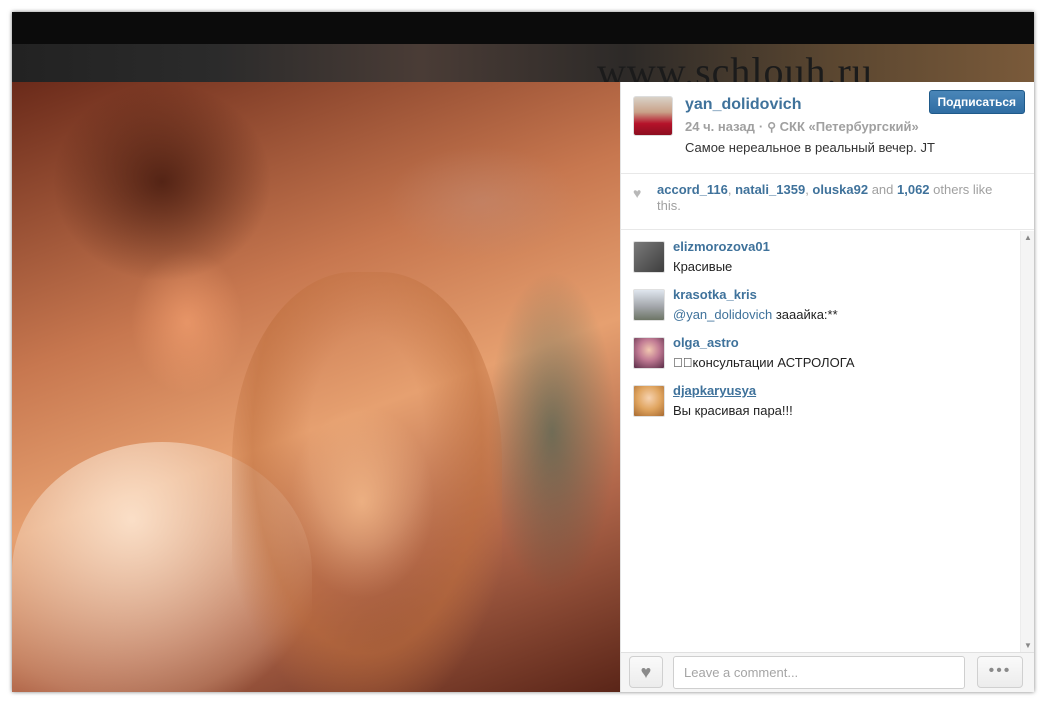  Describe the element at coordinates (819, 672) in the screenshot. I see `comment-input` at that location.